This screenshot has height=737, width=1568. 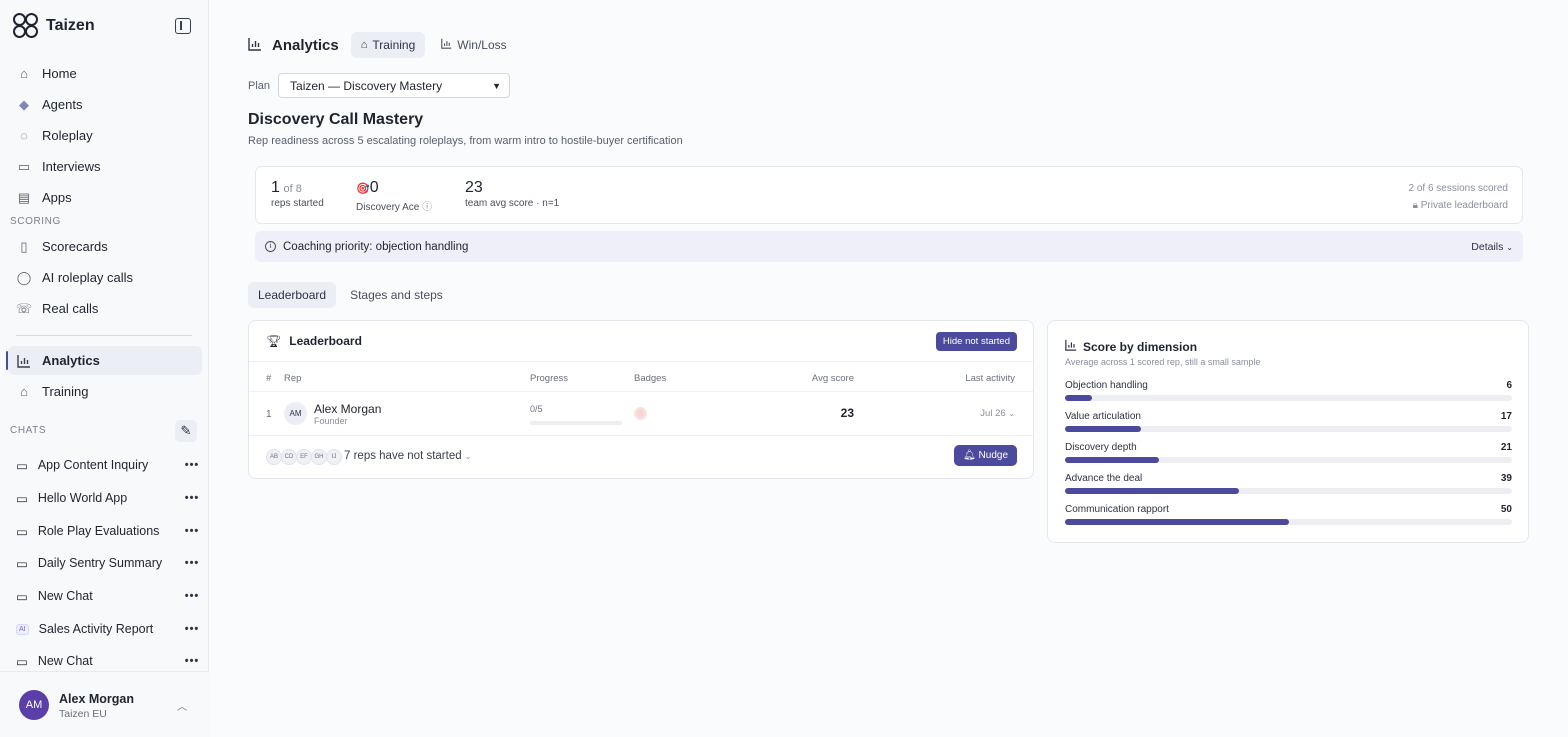 I want to click on dimension-value: 39, so click(x=1506, y=478).